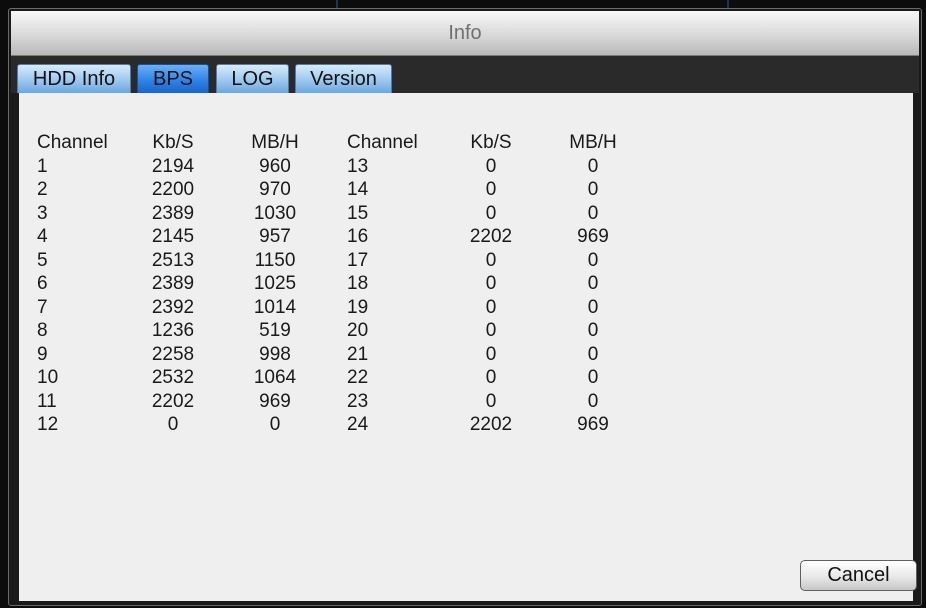 The image size is (926, 608). What do you see at coordinates (275, 354) in the screenshot?
I see `mbh-cell: 998` at bounding box center [275, 354].